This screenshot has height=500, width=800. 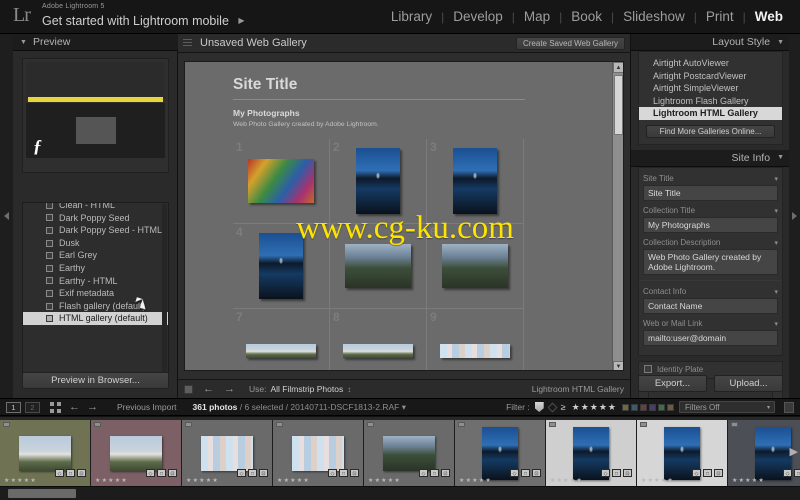 What do you see at coordinates (780, 157) in the screenshot?
I see `site-info-disclosure-icon: ▼` at bounding box center [780, 157].